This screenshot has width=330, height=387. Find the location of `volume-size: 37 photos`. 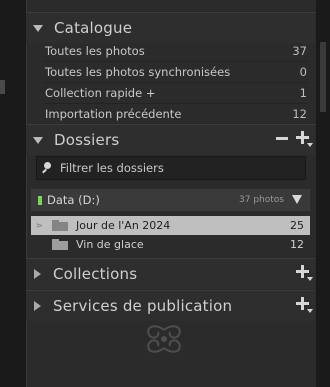

volume-size: 37 photos is located at coordinates (261, 200).